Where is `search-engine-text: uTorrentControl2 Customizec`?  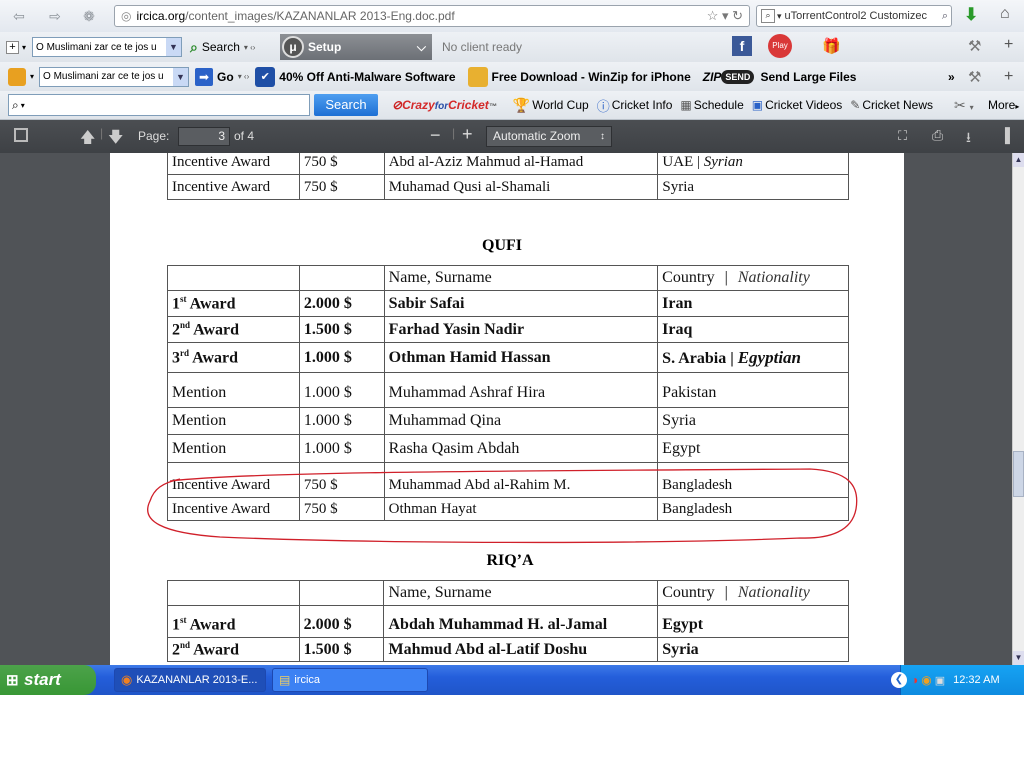
search-engine-text: uTorrentControl2 Customizec is located at coordinates (855, 16).